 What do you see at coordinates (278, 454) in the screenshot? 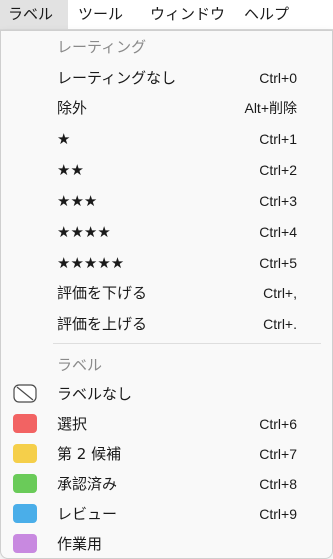
I see `menu-item-shortcut: Ctrl+7` at bounding box center [278, 454].